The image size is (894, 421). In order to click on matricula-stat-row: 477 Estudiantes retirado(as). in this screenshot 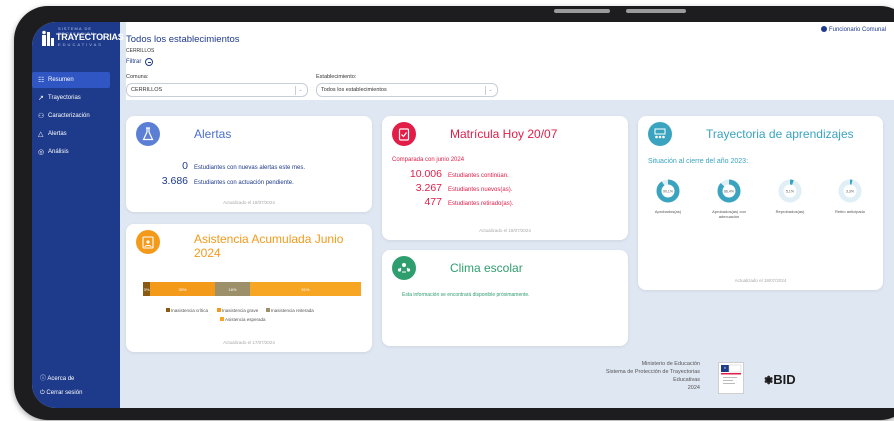, I will do `click(447, 202)`.